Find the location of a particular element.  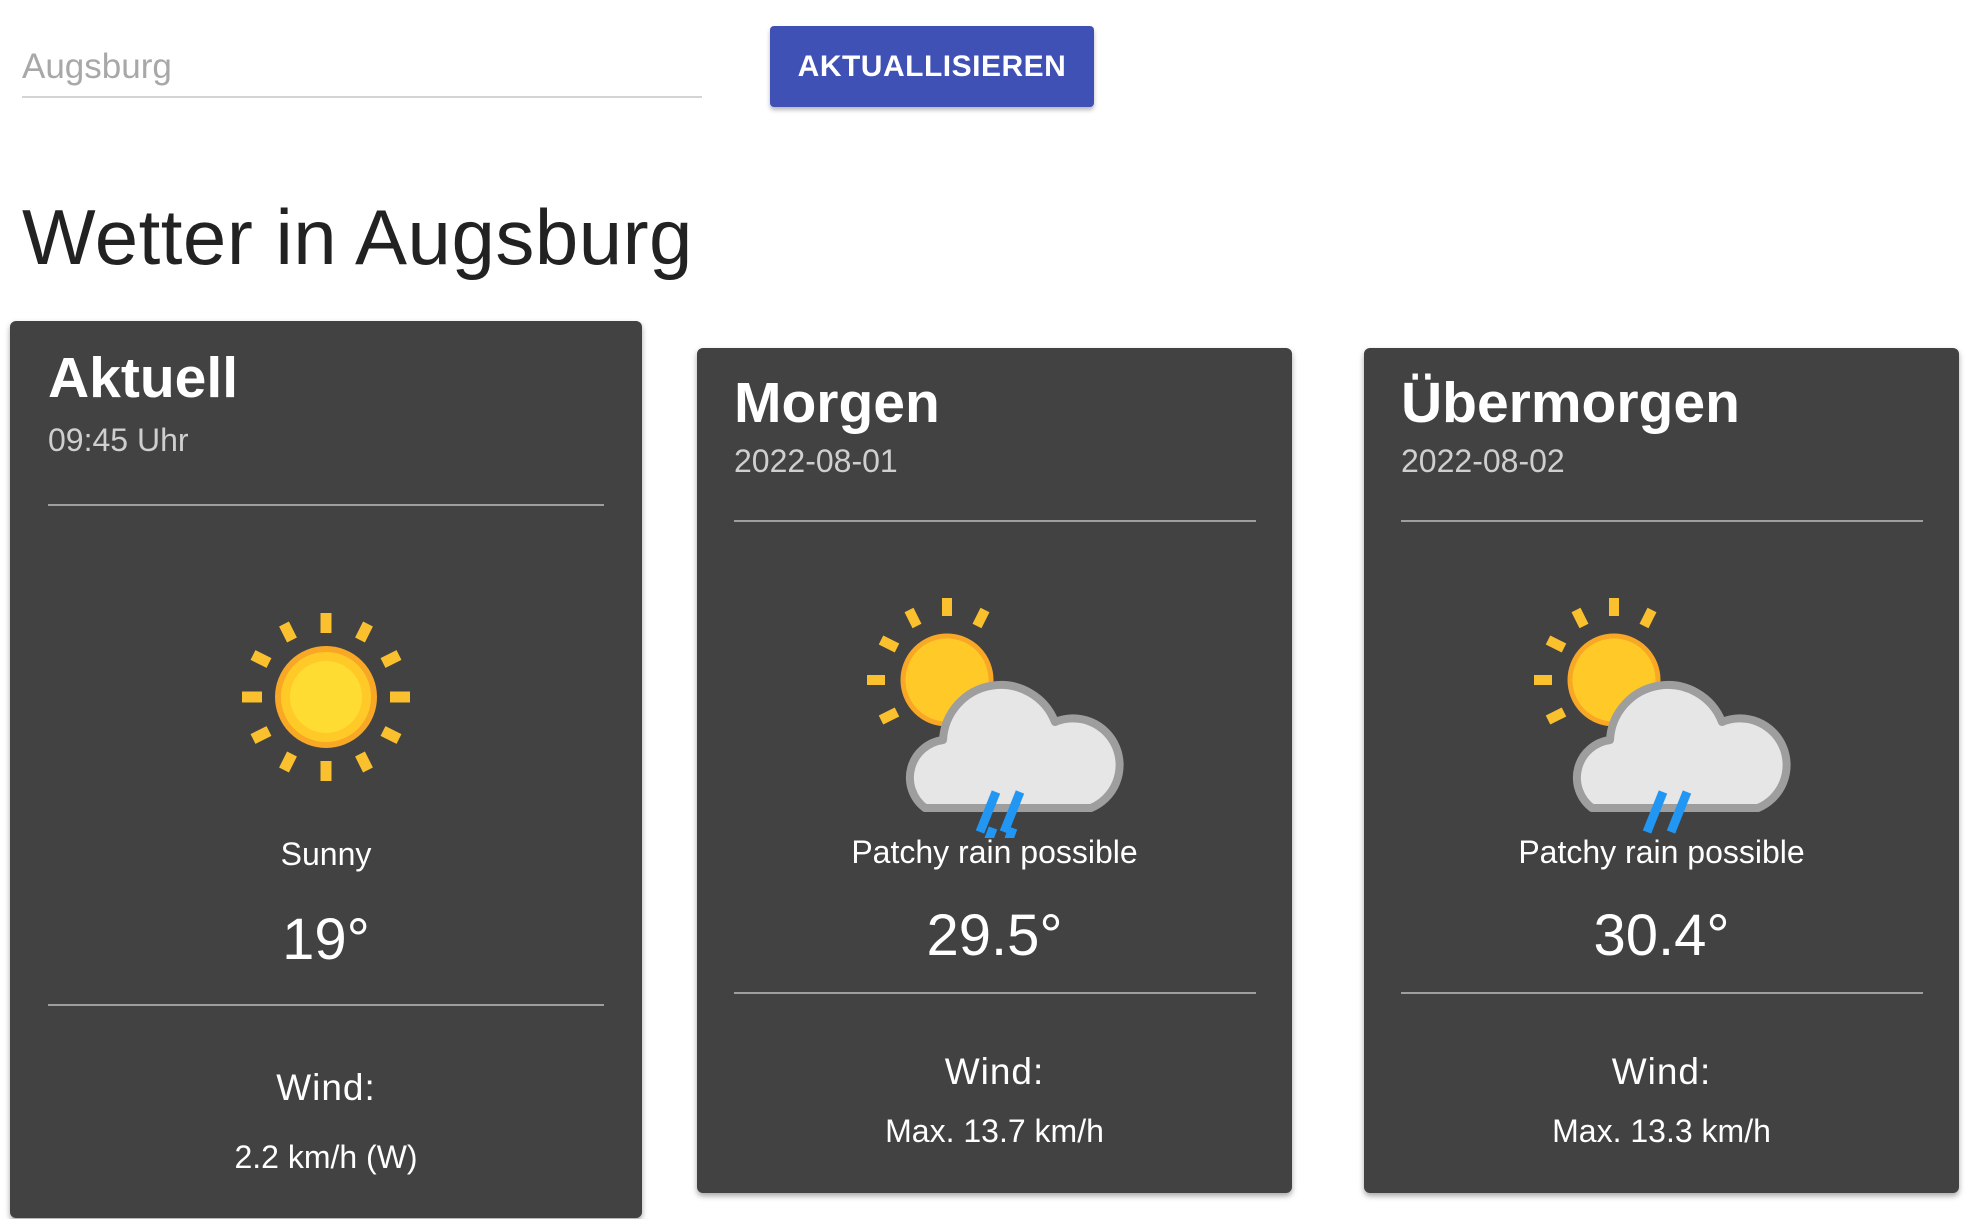

weather-condition: Sunny is located at coordinates (326, 854).